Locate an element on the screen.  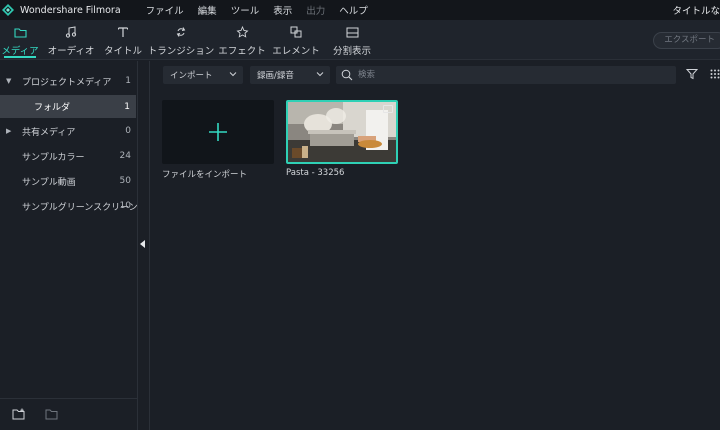
tree-label: プロジェクトメディア is located at coordinates (67, 82).